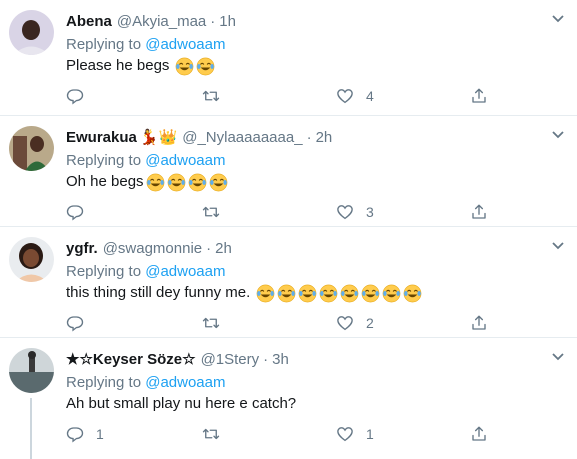 This screenshot has width=577, height=459. I want to click on tweet-actions: 4, so click(281, 96).